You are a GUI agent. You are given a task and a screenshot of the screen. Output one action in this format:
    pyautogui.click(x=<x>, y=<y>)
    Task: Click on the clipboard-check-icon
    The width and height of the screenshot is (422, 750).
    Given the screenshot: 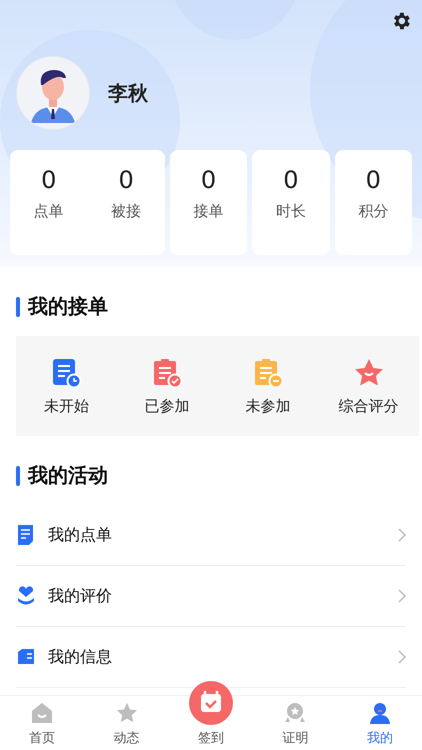 What is the action you would take?
    pyautogui.click(x=167, y=372)
    